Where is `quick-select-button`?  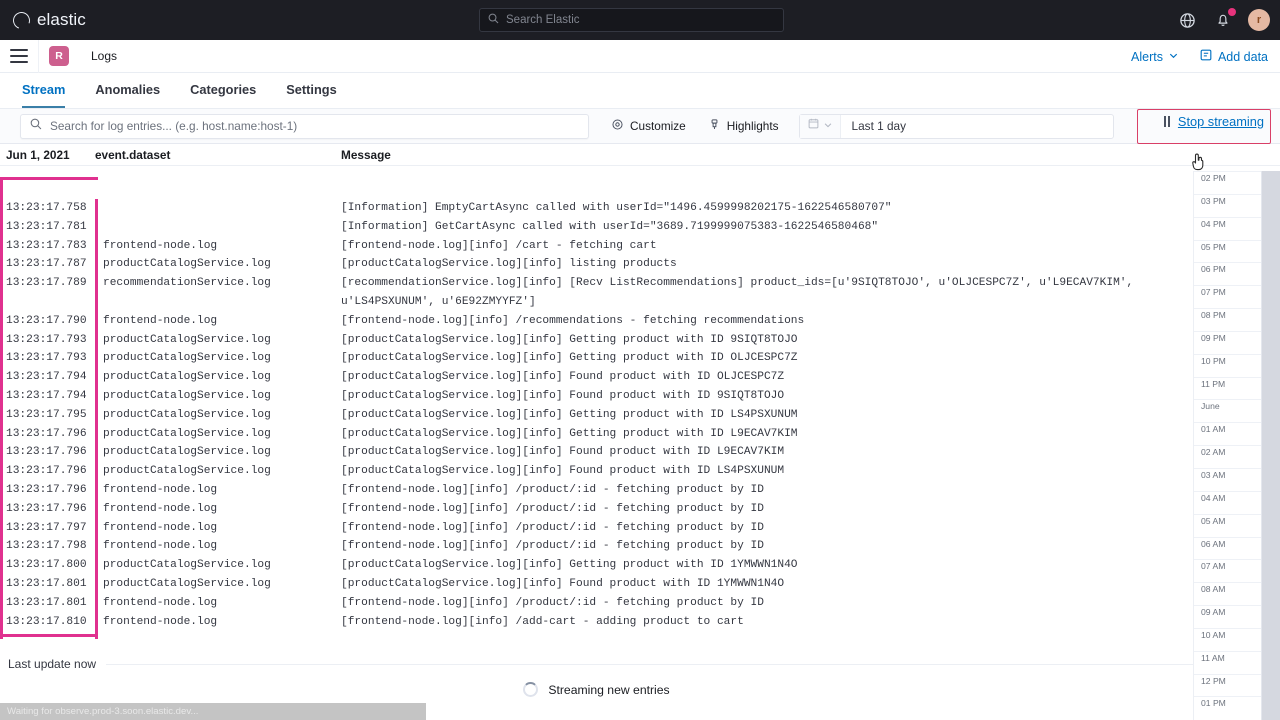
quick-select-button is located at coordinates (820, 126).